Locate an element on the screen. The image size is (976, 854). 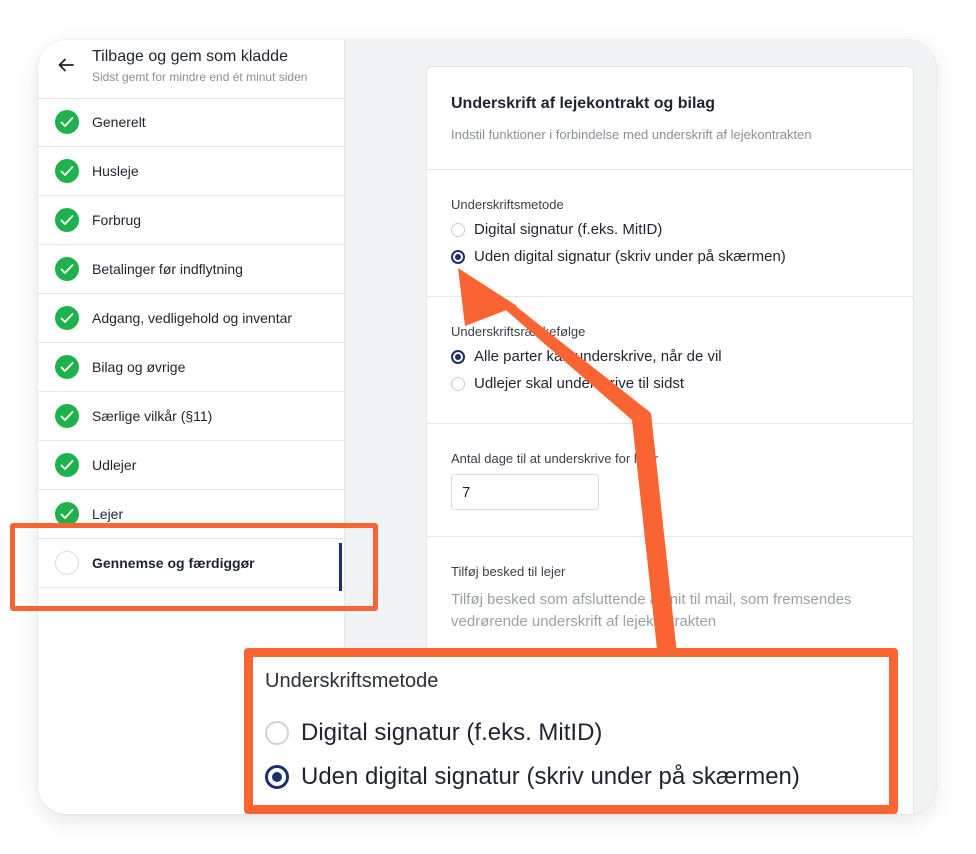
radio-label: Alle parter kan underskrive, når de vil is located at coordinates (598, 356).